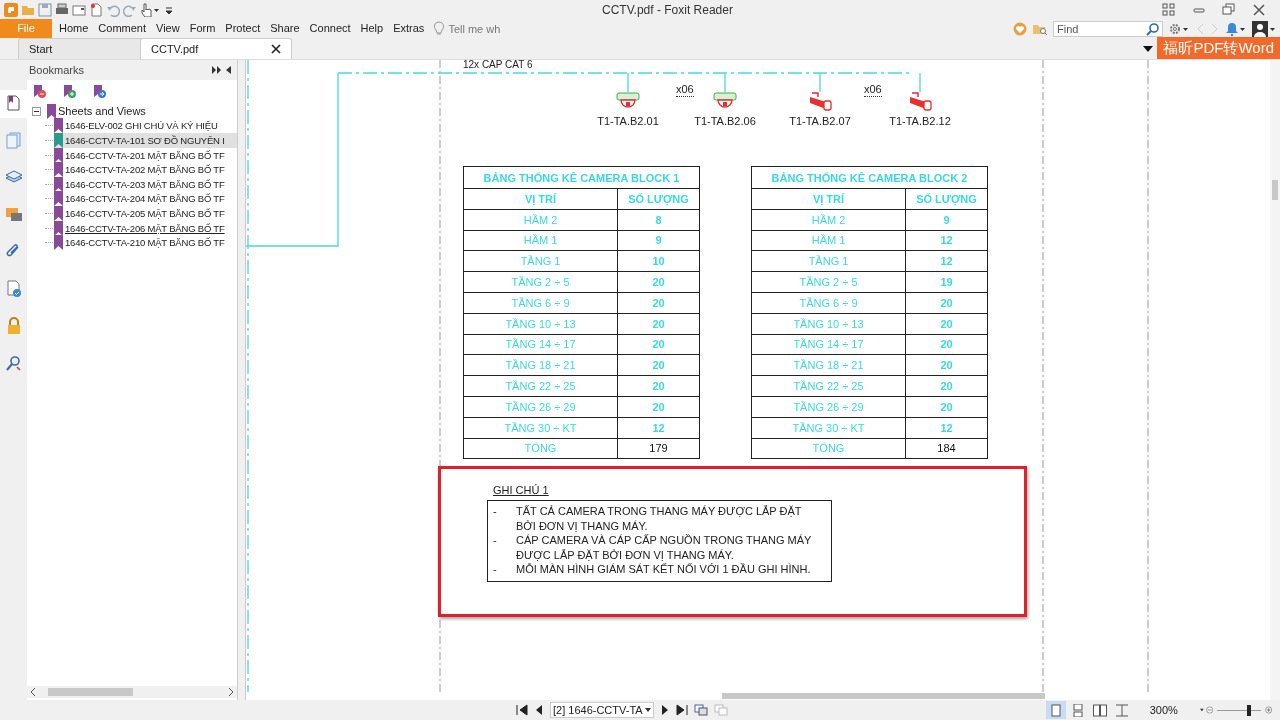 Image resolution: width=1280 pixels, height=720 pixels. Describe the element at coordinates (69, 91) in the screenshot. I see `add-bookmark-icon` at that location.